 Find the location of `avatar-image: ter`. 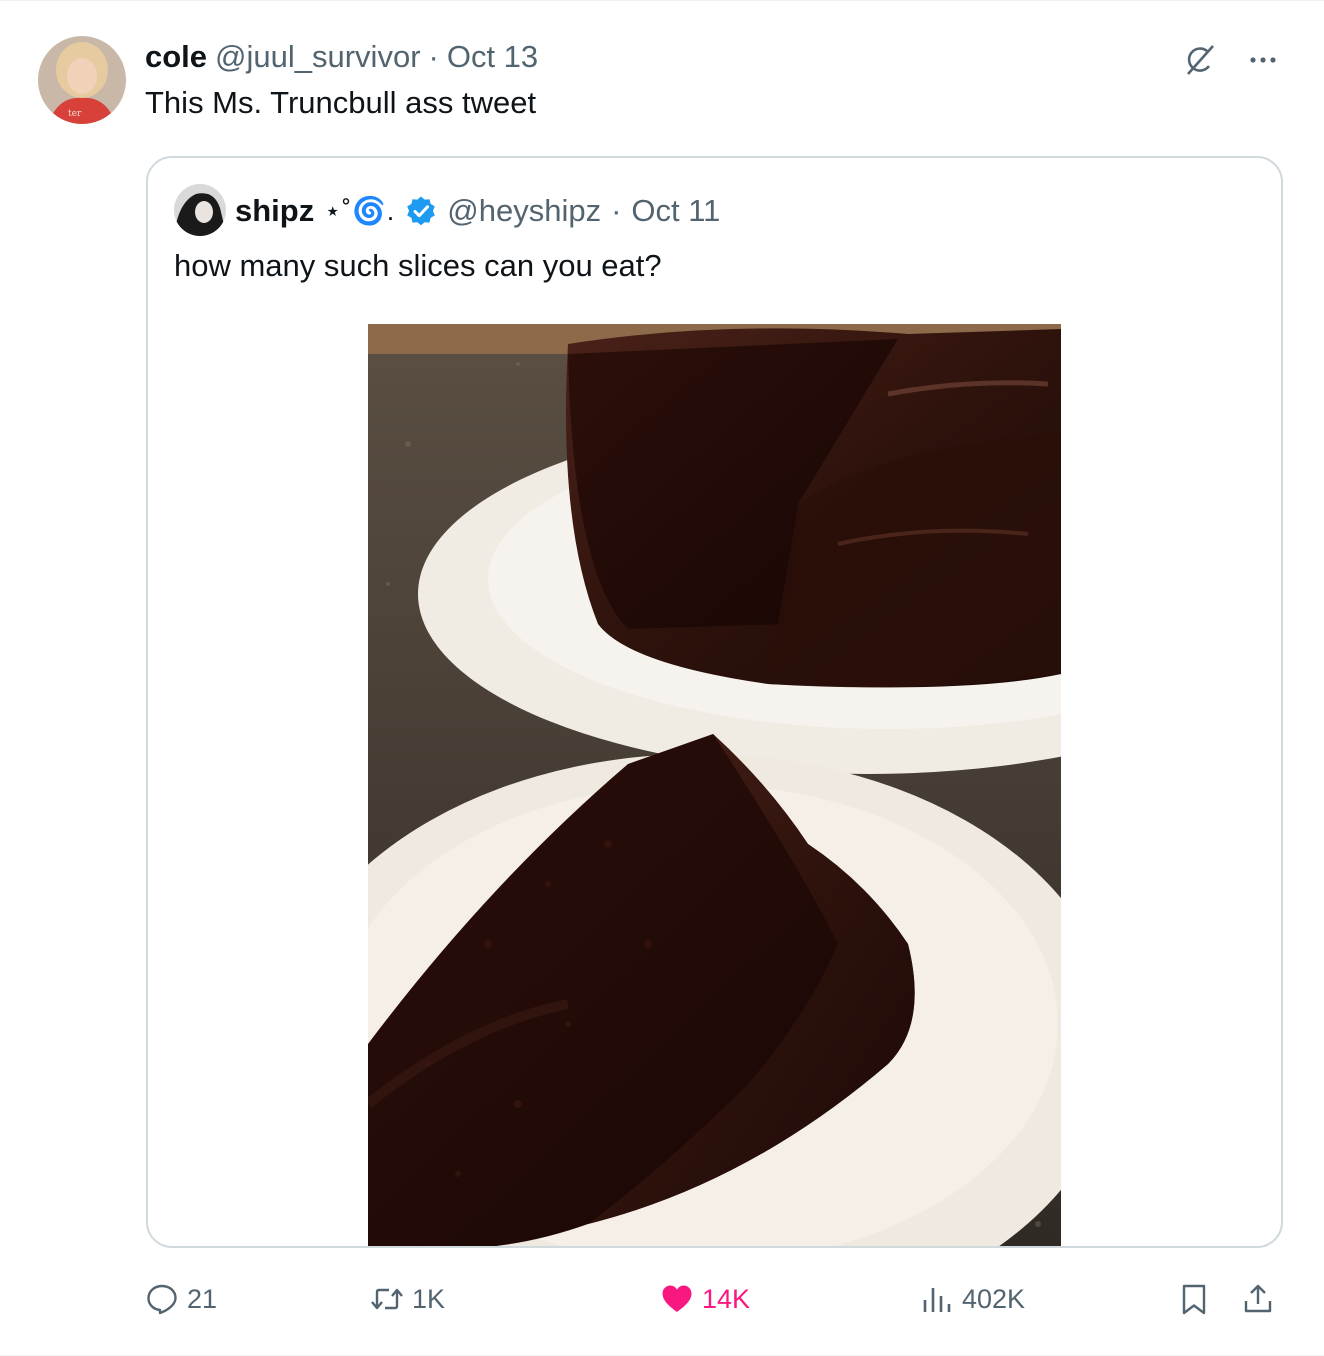

avatar-image: ter is located at coordinates (82, 80).